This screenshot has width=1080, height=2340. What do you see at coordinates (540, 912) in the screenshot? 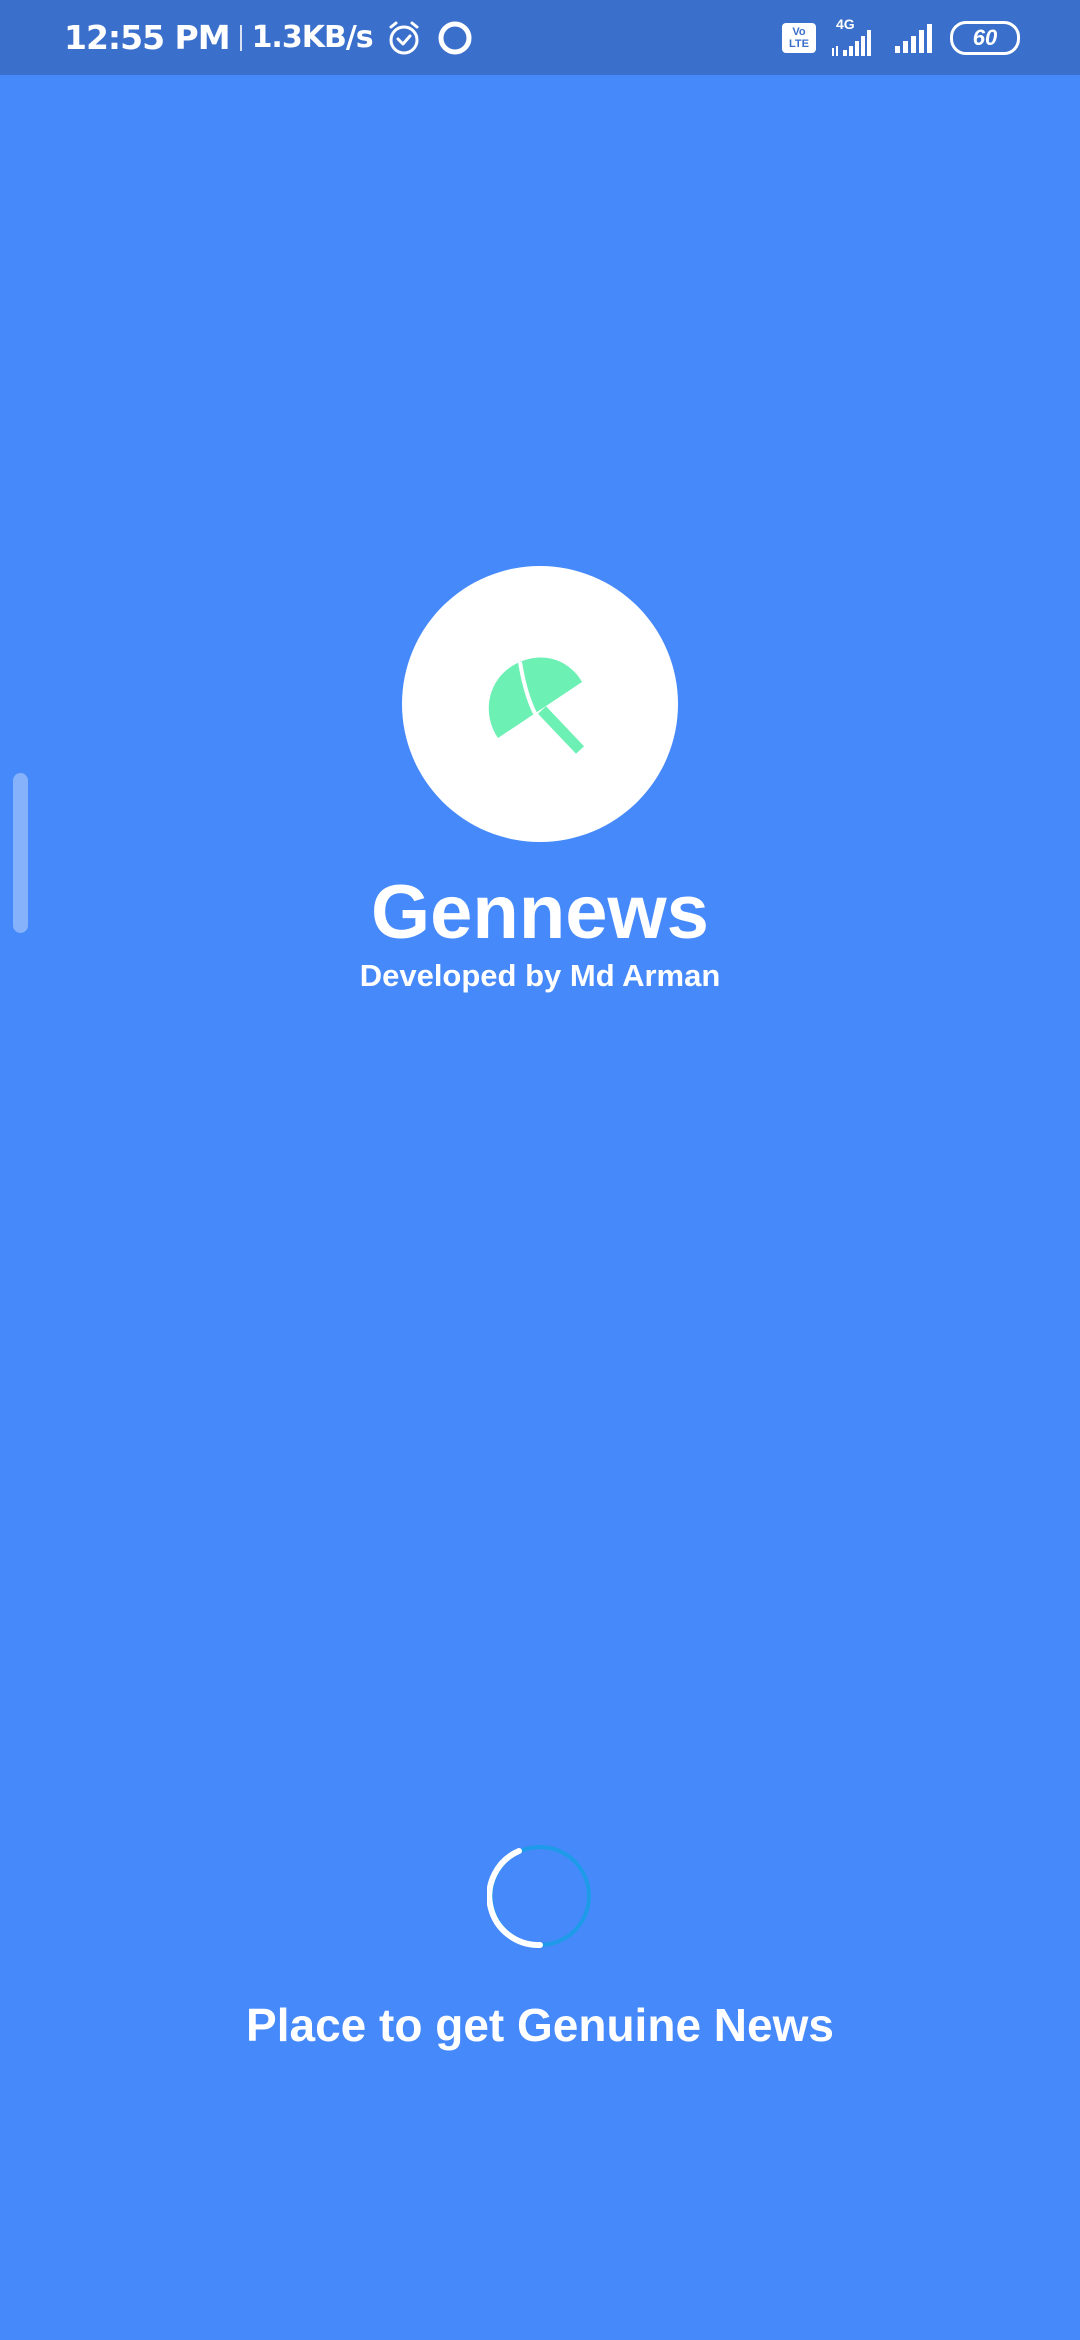
I see `app-title: Gennews` at bounding box center [540, 912].